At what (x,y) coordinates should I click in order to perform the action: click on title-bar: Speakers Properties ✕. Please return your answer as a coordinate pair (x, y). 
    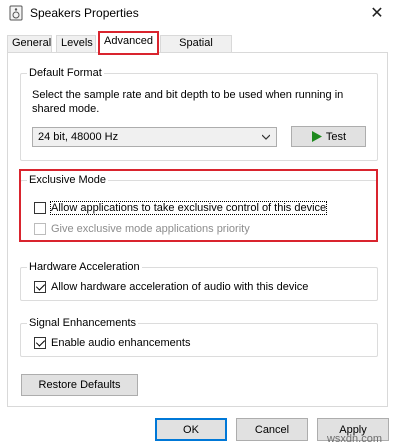
    Looking at the image, I should click on (197, 14).